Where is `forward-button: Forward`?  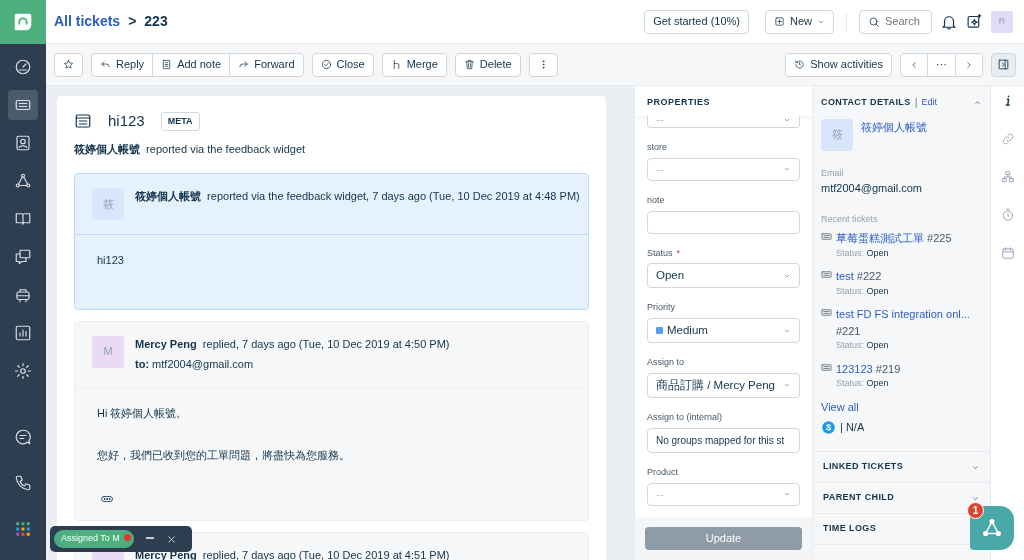
forward-button: Forward is located at coordinates (266, 64).